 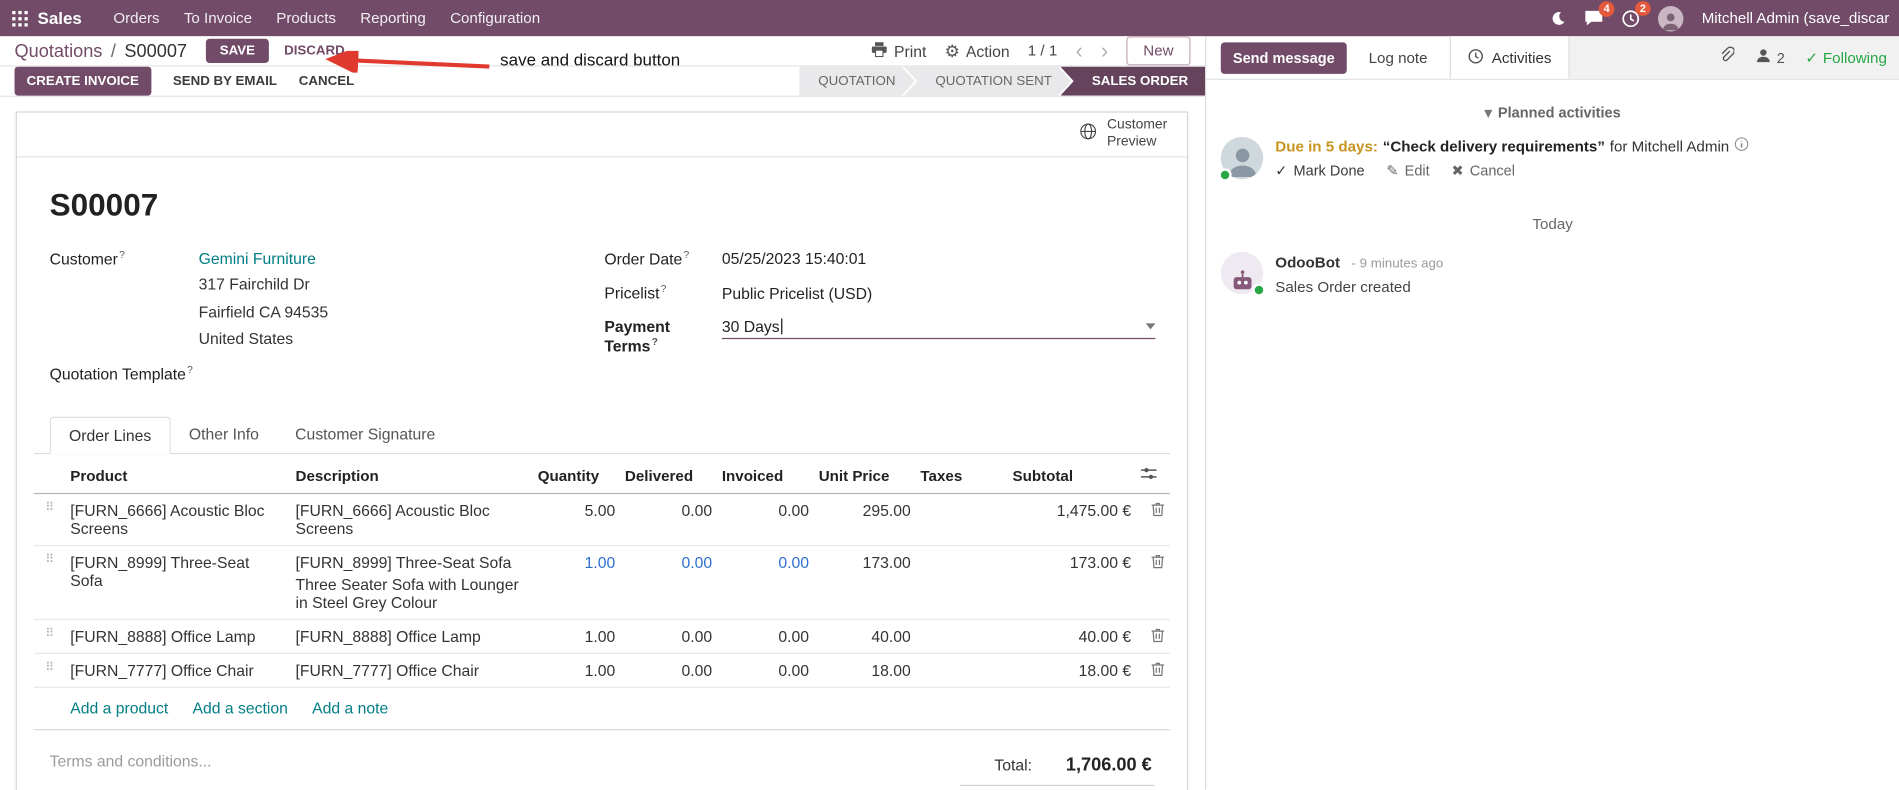 I want to click on cell-description: [FURN_7777] Office Chair, so click(x=411, y=671).